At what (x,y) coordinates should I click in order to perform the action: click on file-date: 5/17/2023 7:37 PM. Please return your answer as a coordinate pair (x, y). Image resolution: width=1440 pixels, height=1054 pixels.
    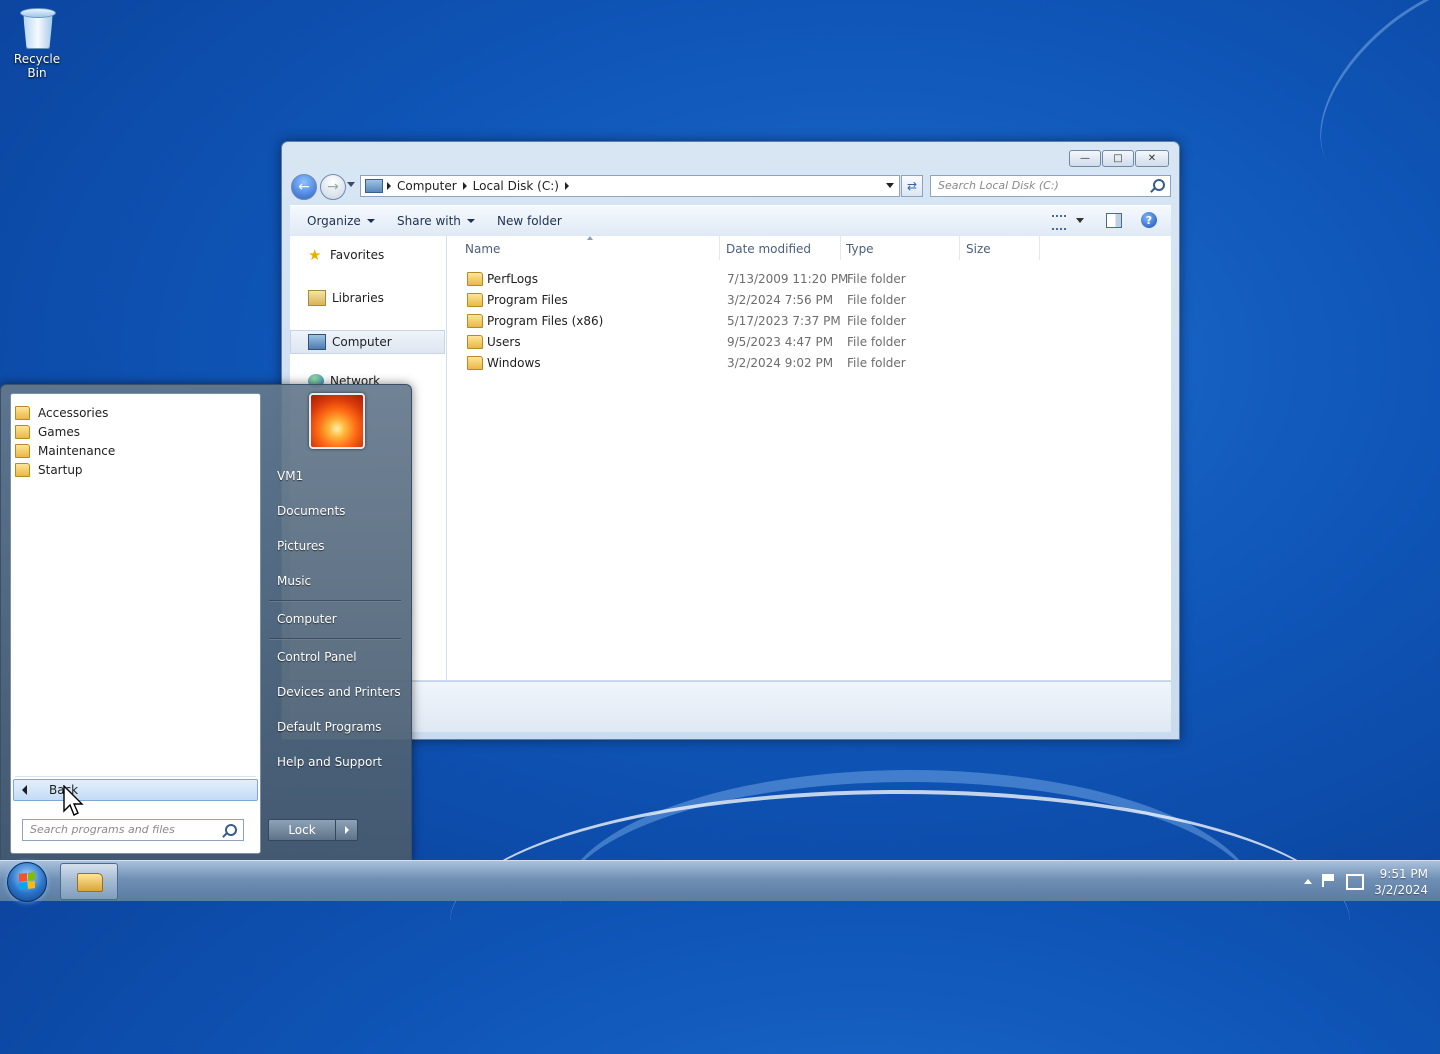
    Looking at the image, I should click on (784, 321).